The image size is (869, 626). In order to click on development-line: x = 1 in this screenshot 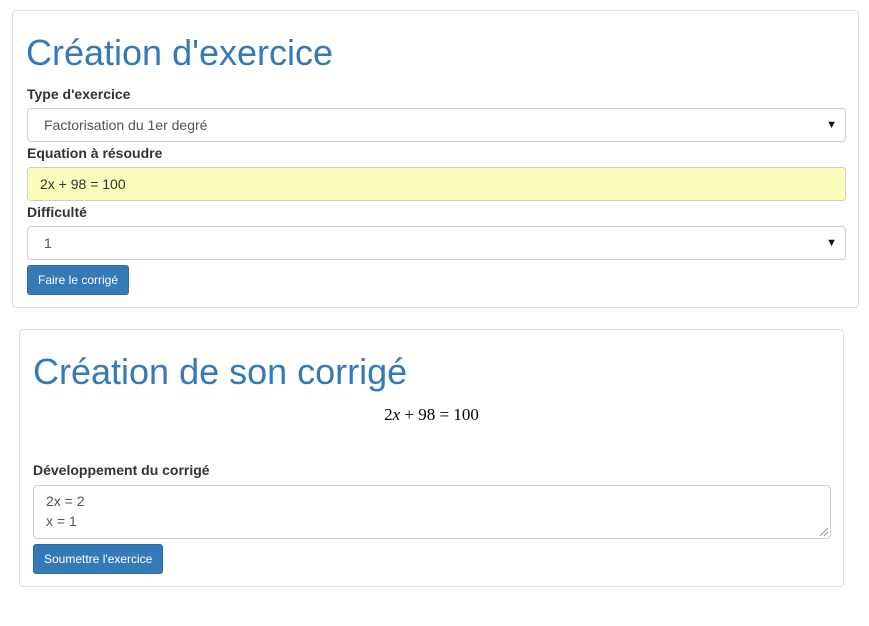, I will do `click(61, 521)`.